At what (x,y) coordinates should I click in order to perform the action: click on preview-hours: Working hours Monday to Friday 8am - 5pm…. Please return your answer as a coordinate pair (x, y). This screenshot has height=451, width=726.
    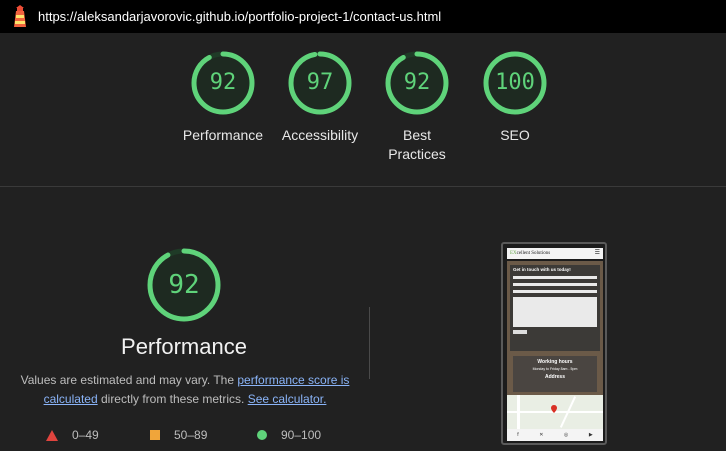
    Looking at the image, I should click on (555, 374).